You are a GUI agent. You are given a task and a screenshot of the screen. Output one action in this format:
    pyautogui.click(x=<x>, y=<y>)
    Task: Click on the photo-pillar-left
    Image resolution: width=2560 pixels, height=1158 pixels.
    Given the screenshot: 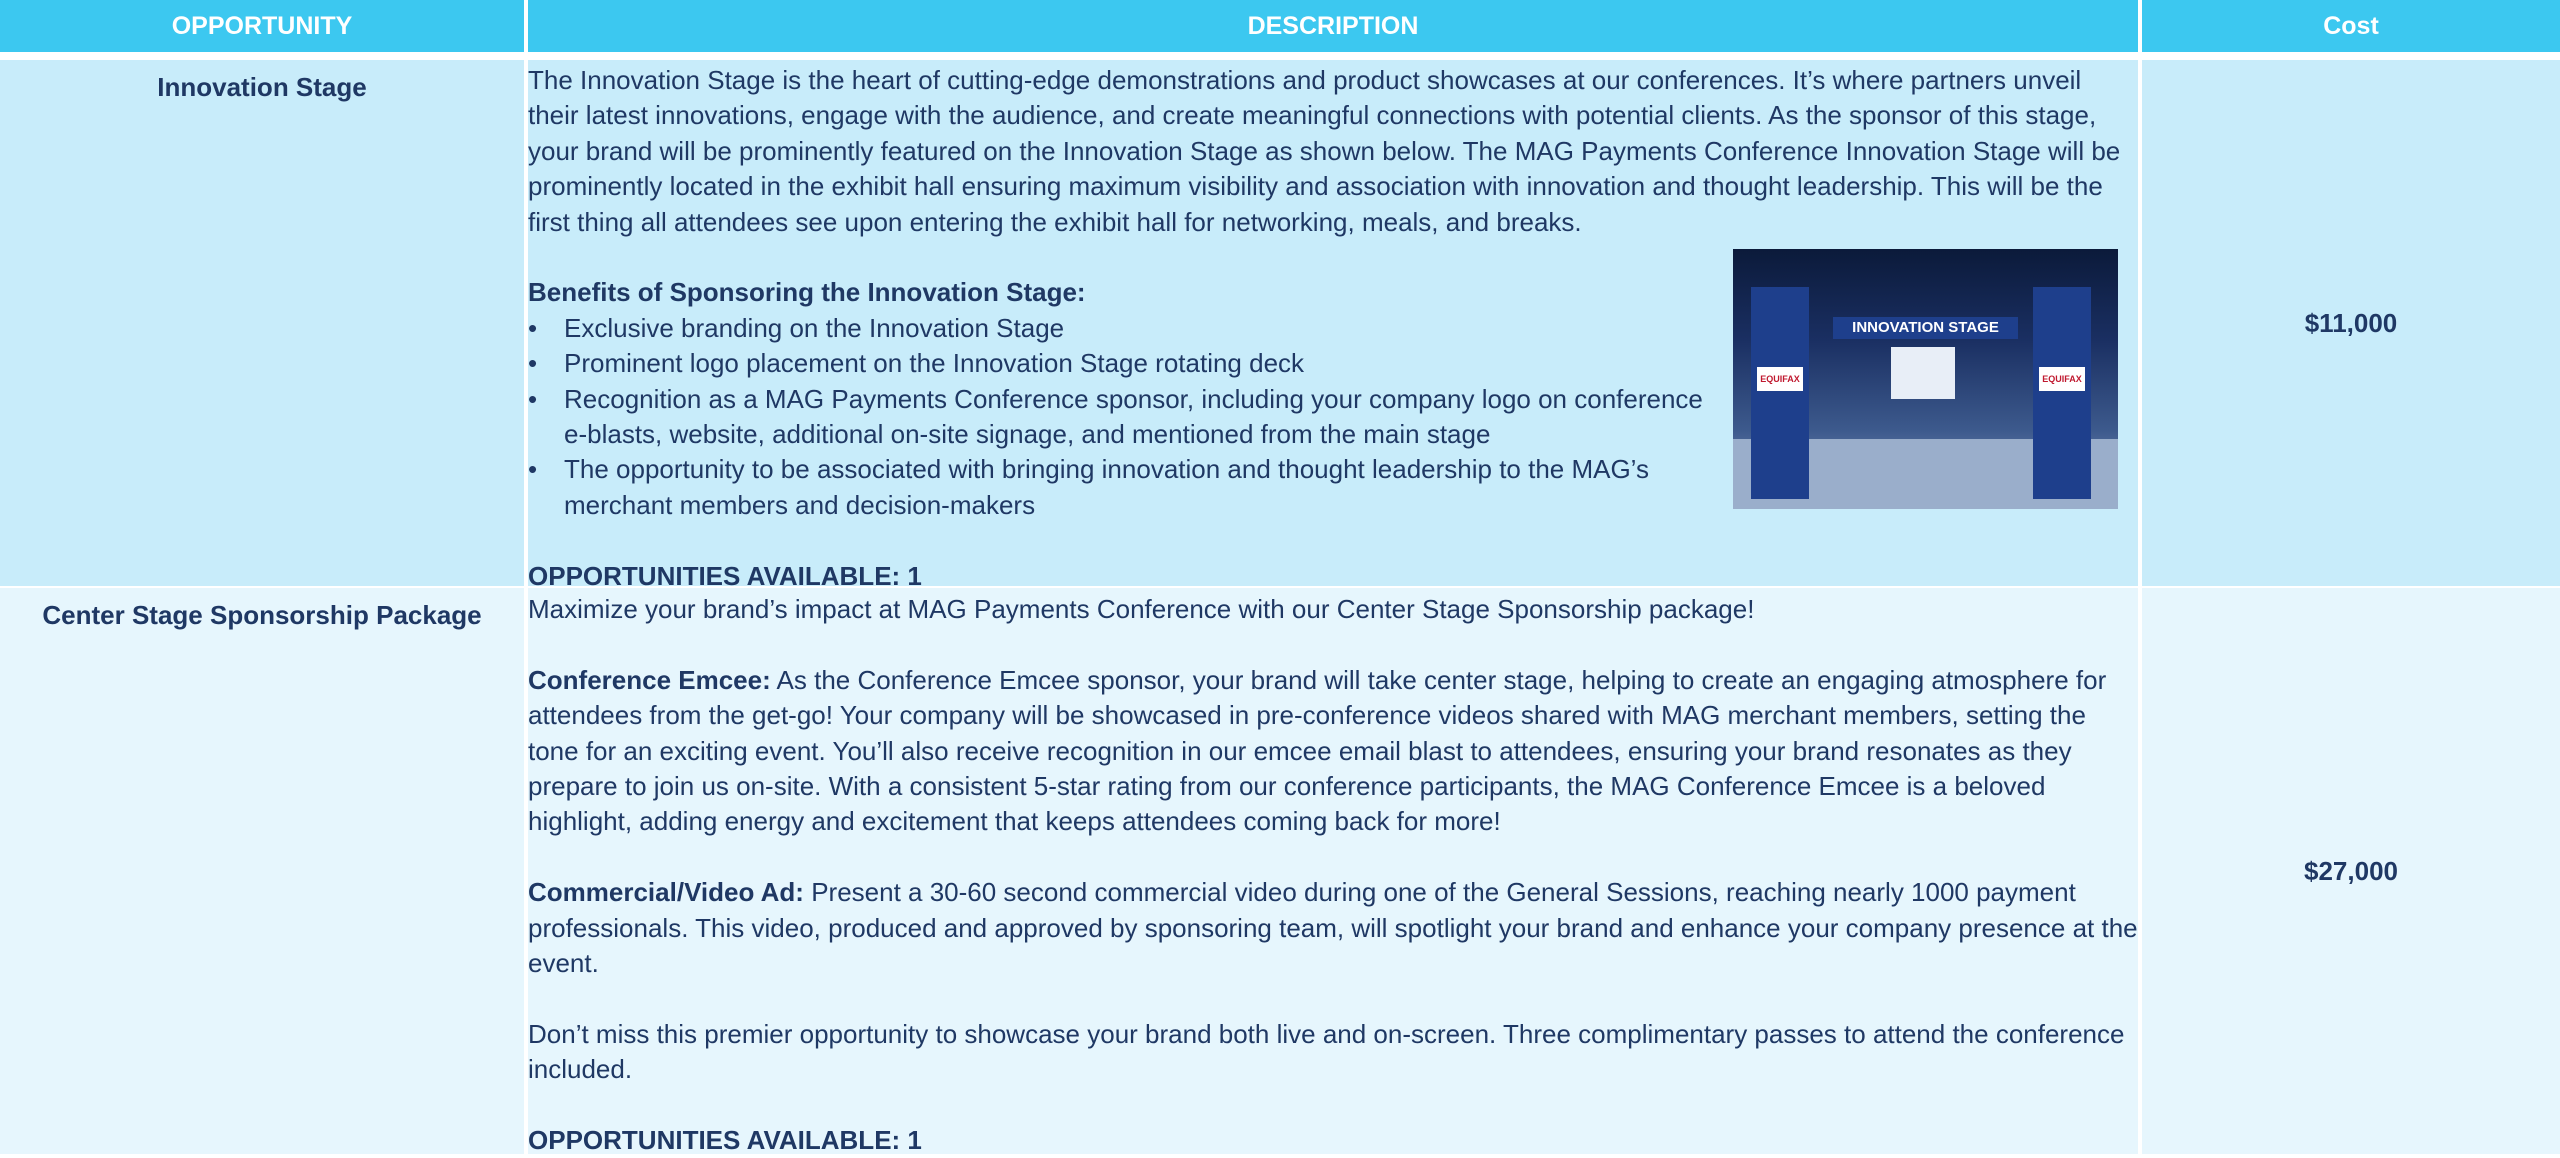 What is the action you would take?
    pyautogui.click(x=1780, y=393)
    